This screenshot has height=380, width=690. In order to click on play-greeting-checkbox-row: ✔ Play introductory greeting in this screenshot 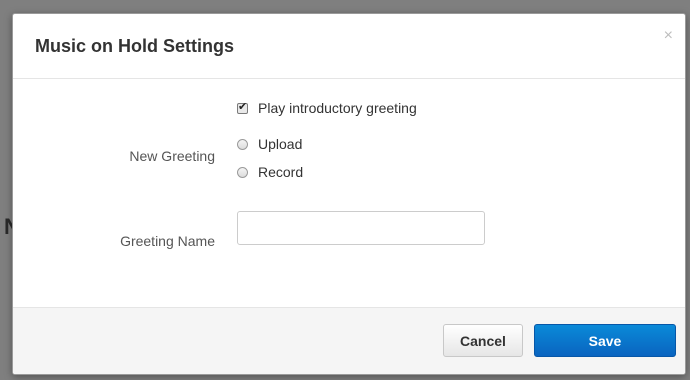, I will do `click(327, 108)`.